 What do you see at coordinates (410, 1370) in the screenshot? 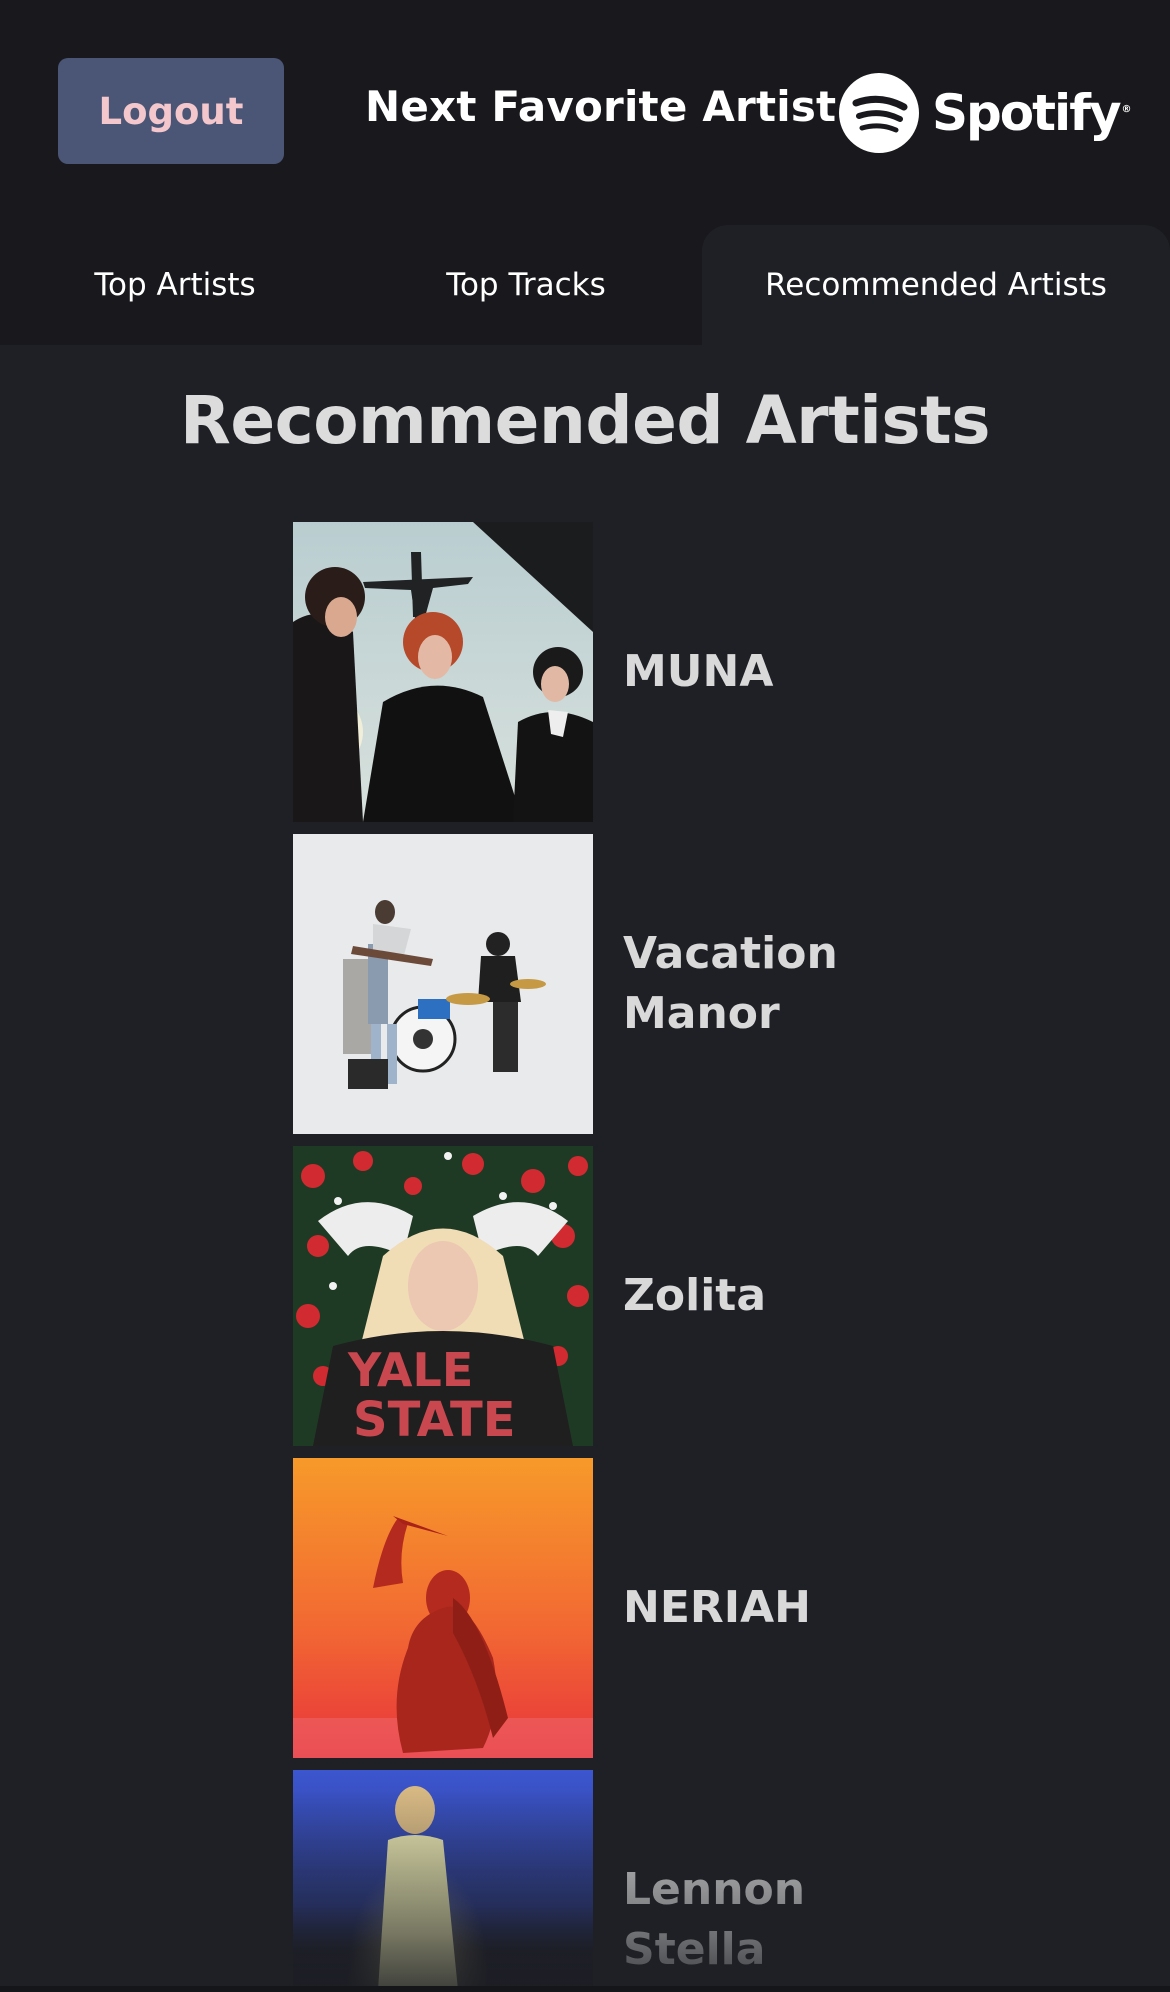
I see `svg-text: YALE` at bounding box center [410, 1370].